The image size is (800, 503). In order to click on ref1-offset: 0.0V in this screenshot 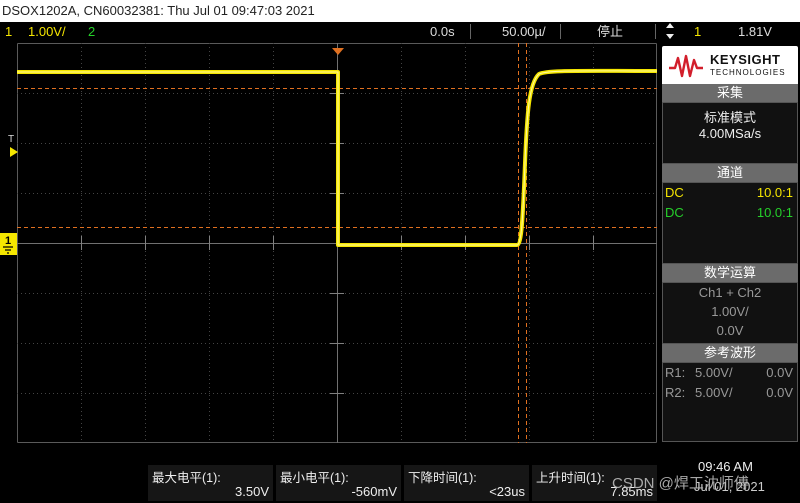, I will do `click(779, 372)`.